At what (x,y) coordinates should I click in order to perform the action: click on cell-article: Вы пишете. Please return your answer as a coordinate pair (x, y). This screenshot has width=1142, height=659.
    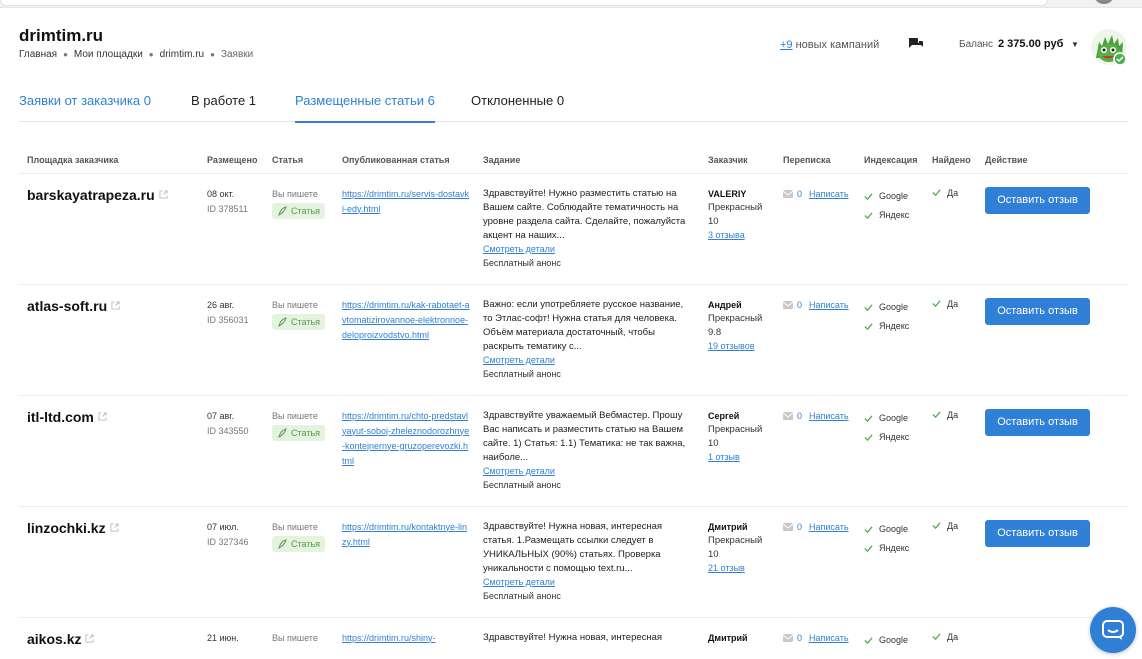
    Looking at the image, I should click on (299, 637).